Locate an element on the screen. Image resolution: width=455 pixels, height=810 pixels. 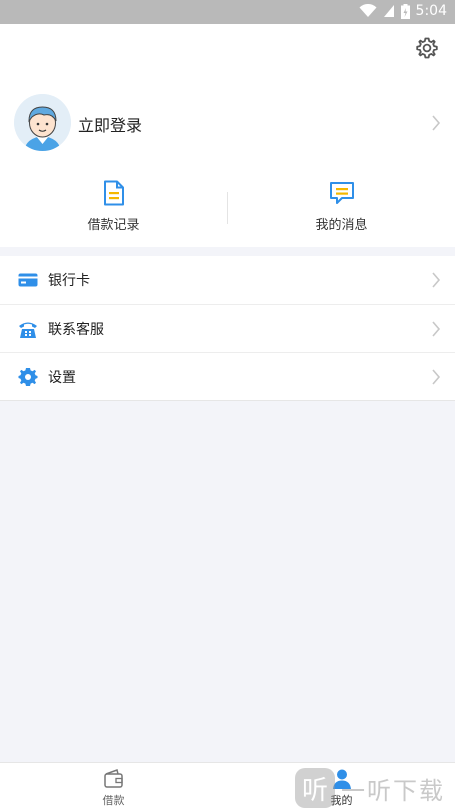
quick-actions: 借款记录 我的消息 is located at coordinates (227, 210).